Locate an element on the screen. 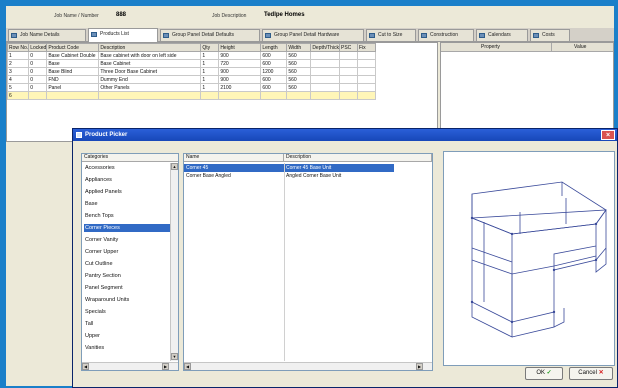  product-row: Corner 45 Corner 45 Base Unit is located at coordinates (308, 168).